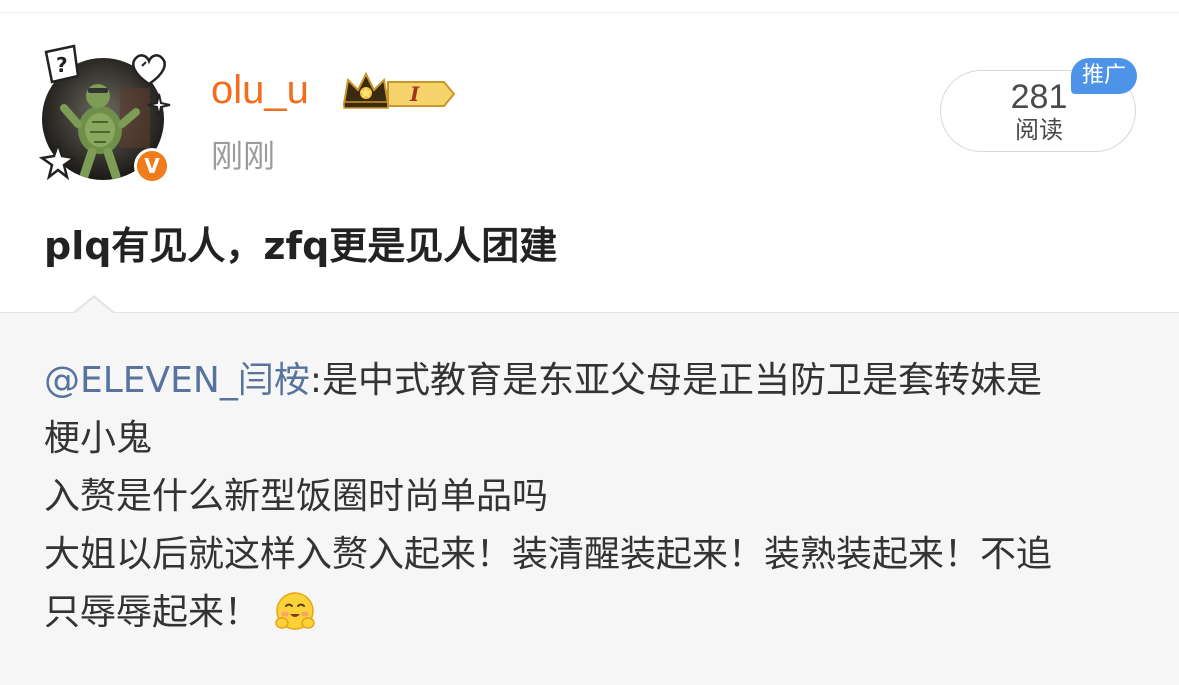 This screenshot has height=685, width=1179. Describe the element at coordinates (295, 611) in the screenshot. I see `smiling-face-with-hands-icon` at that location.